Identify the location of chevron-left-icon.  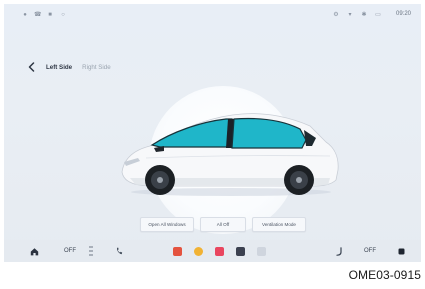
(31, 67).